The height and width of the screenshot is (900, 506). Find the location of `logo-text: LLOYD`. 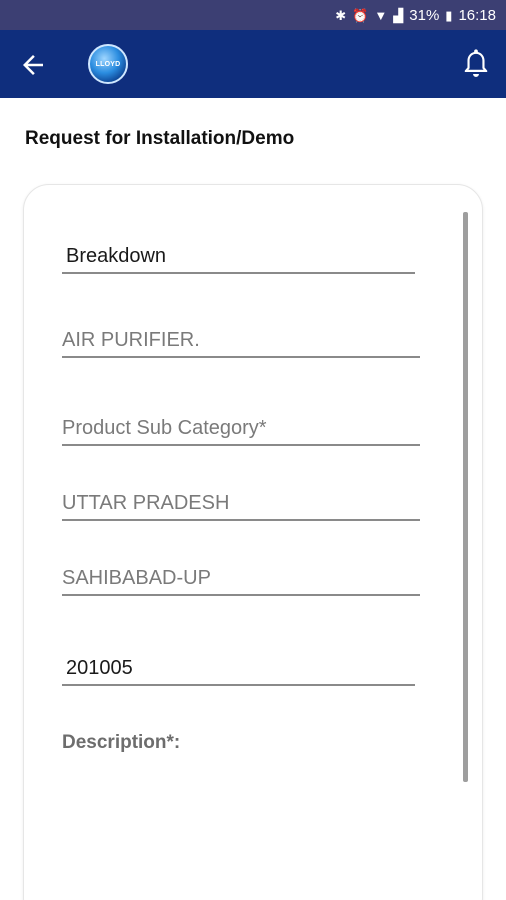

logo-text: LLOYD is located at coordinates (108, 64).